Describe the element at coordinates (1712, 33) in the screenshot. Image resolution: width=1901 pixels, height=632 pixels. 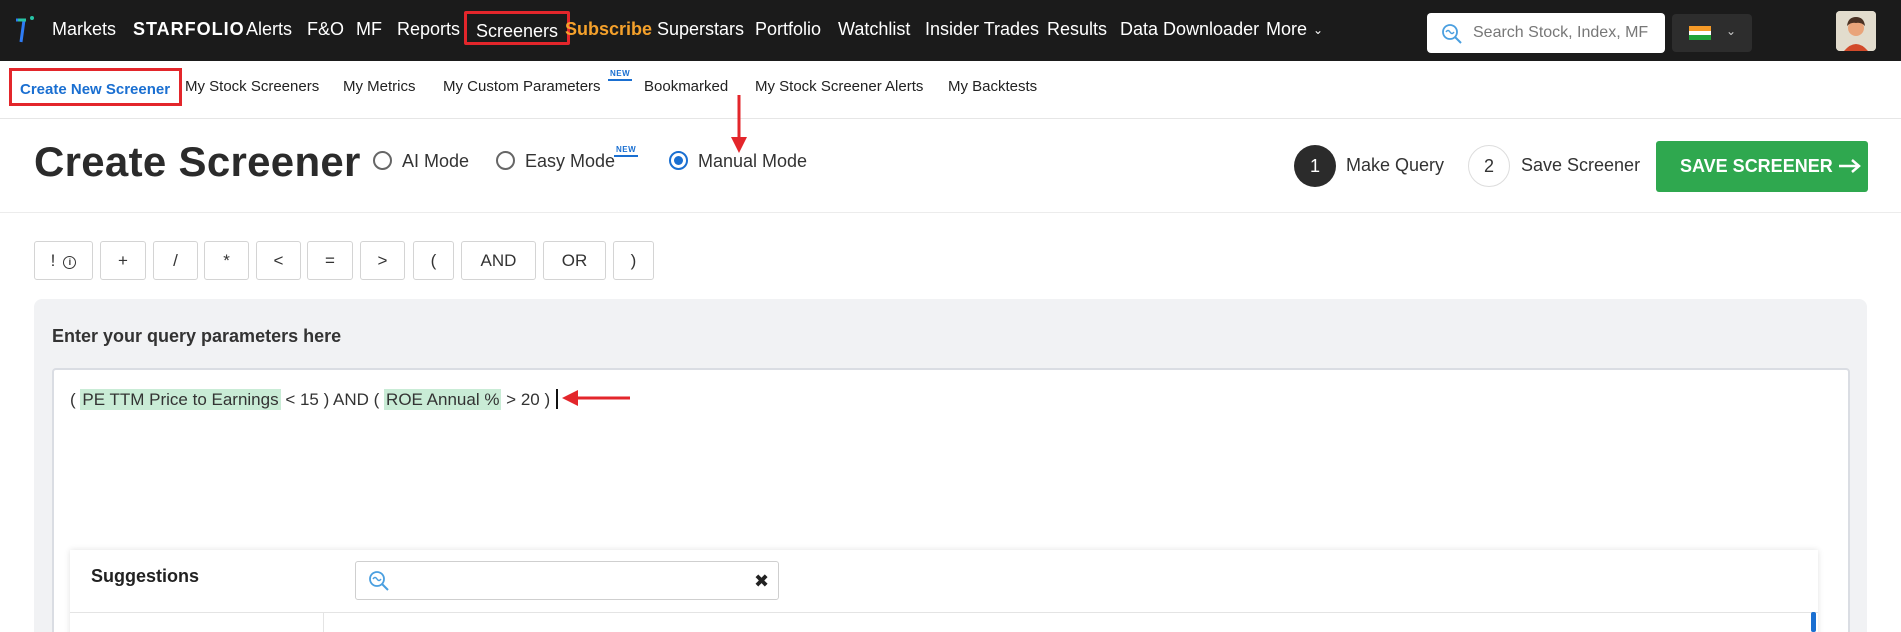
I see `country-selector: ⌄` at that location.